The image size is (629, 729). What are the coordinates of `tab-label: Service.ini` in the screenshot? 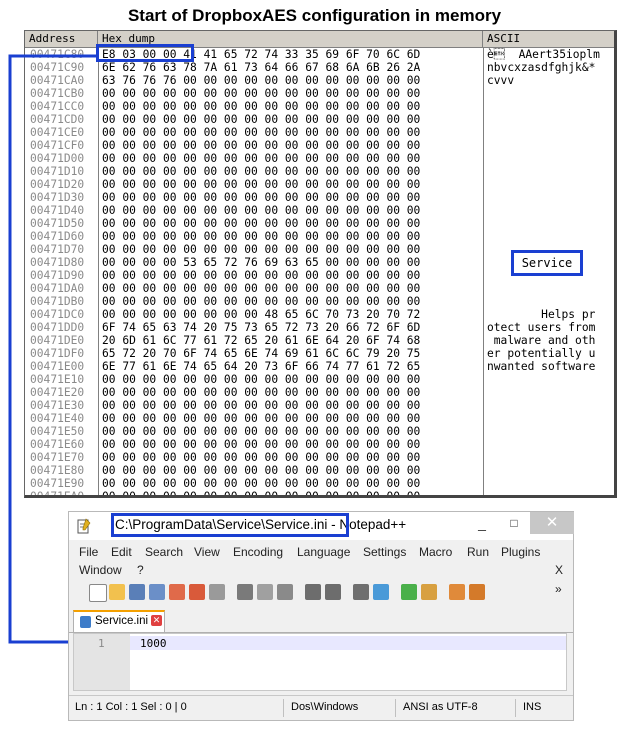 It's located at (122, 621).